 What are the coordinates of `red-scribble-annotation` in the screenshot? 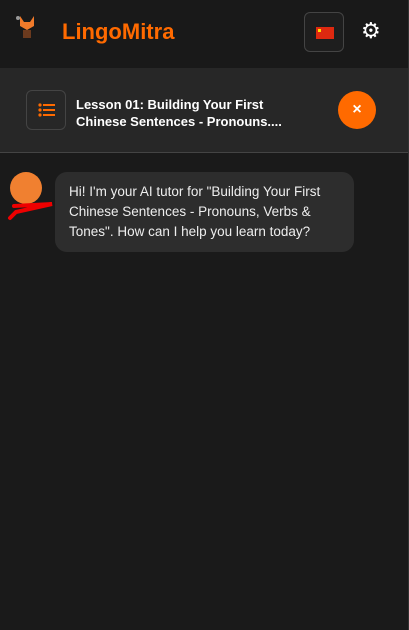 It's located at (30, 211).